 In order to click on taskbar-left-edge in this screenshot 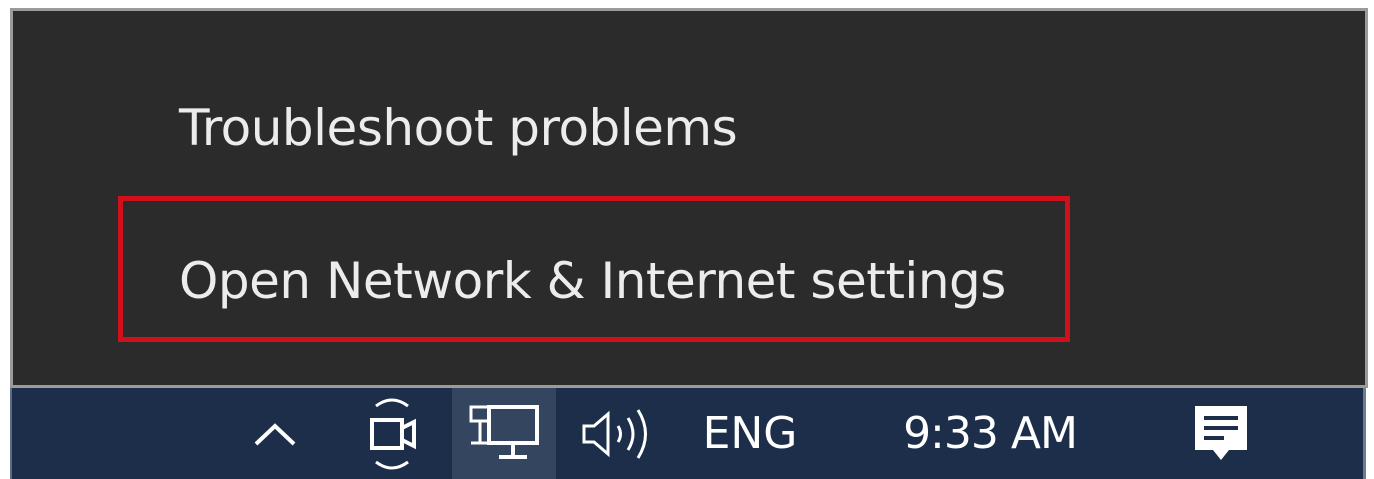, I will do `click(11, 433)`.